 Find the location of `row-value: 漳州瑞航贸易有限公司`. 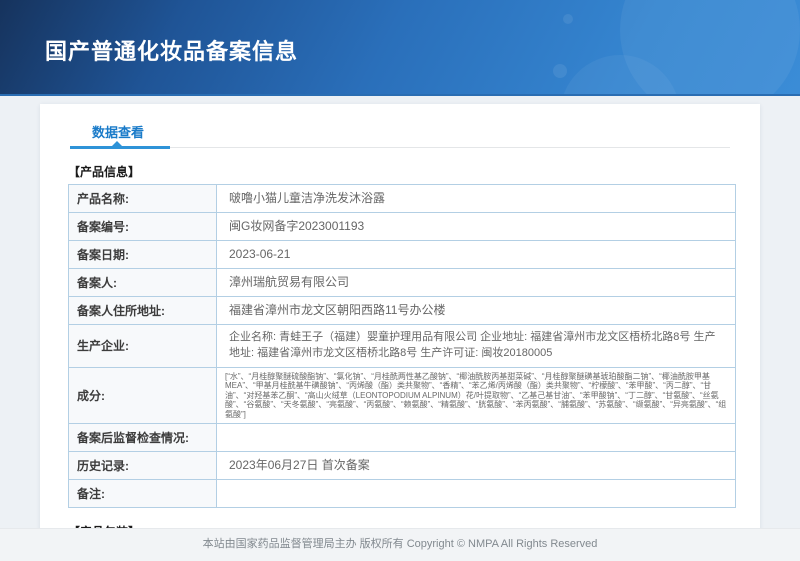

row-value: 漳州瑞航贸易有限公司 is located at coordinates (476, 282).